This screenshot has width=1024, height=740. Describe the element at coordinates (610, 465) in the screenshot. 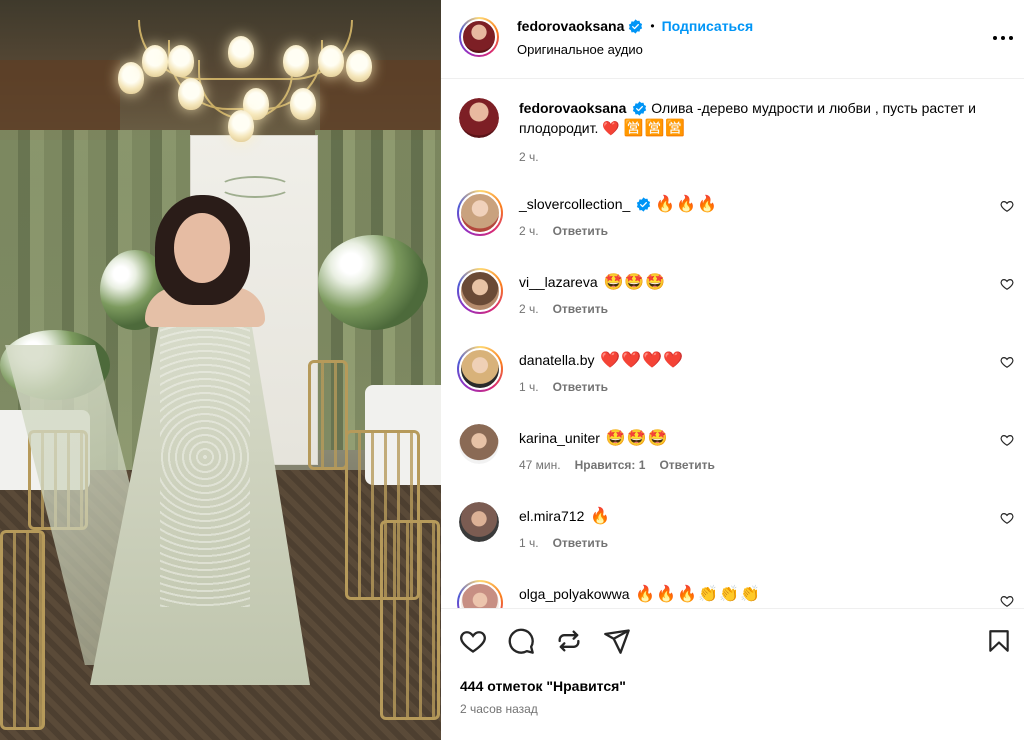

I see `comment-likes: Нравится: 1` at that location.